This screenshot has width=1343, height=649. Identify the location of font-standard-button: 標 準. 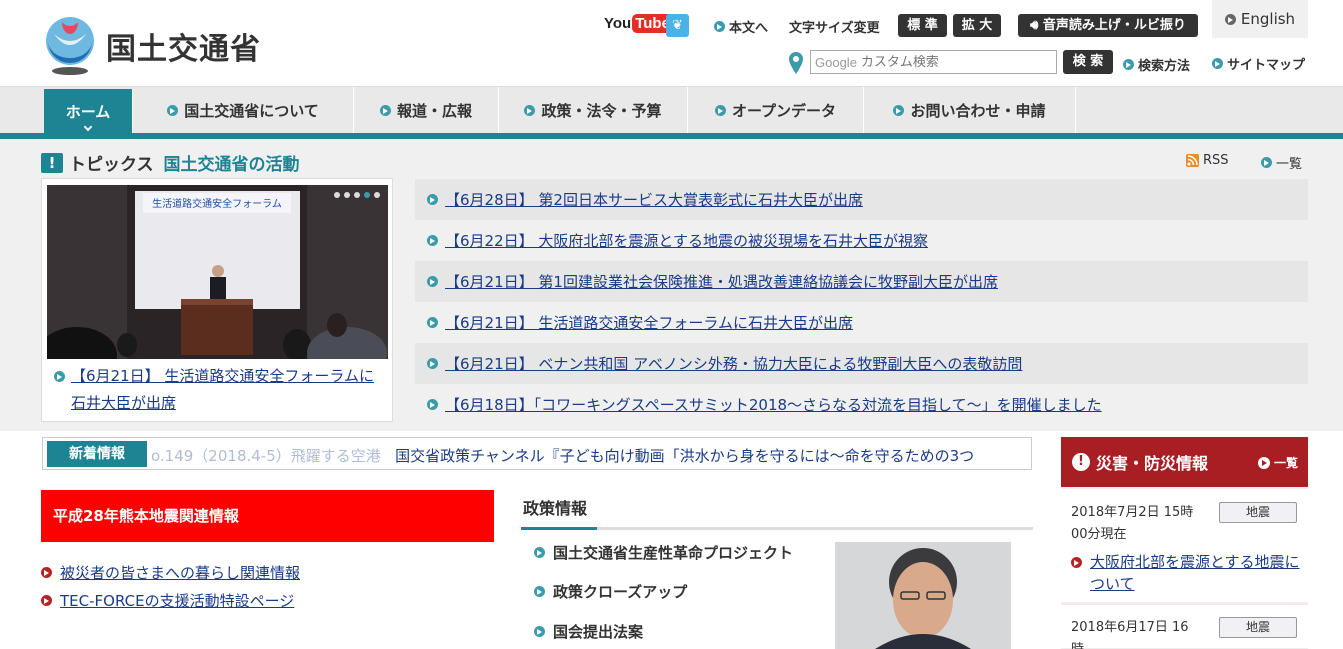
(922, 25).